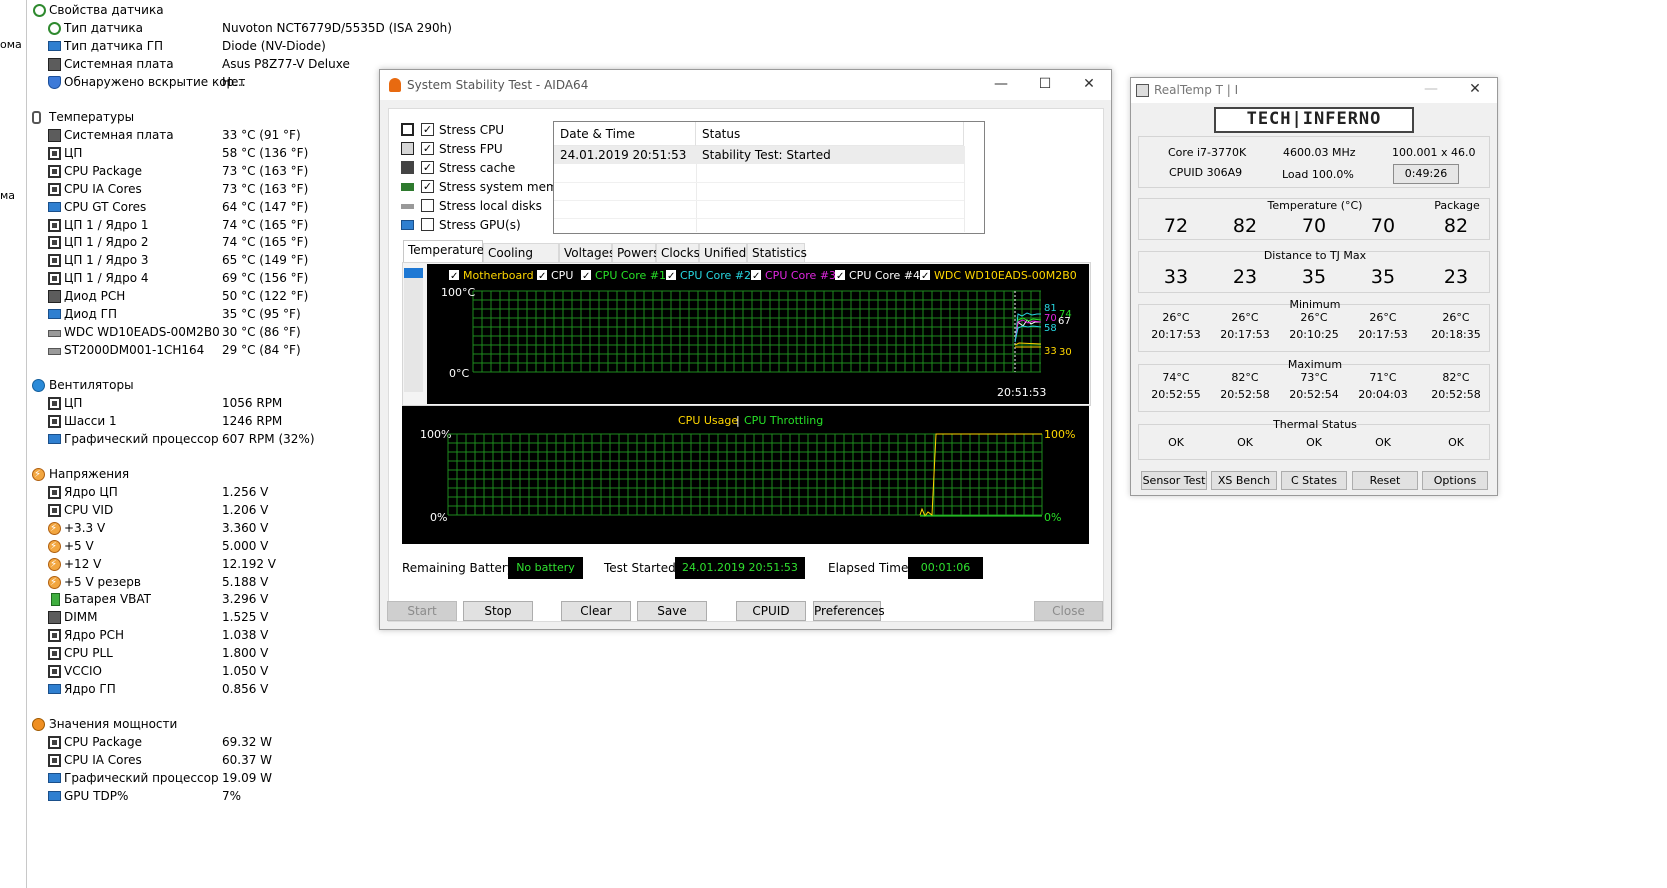  What do you see at coordinates (245, 653) in the screenshot?
I see `sensor-value: 1.800 V` at bounding box center [245, 653].